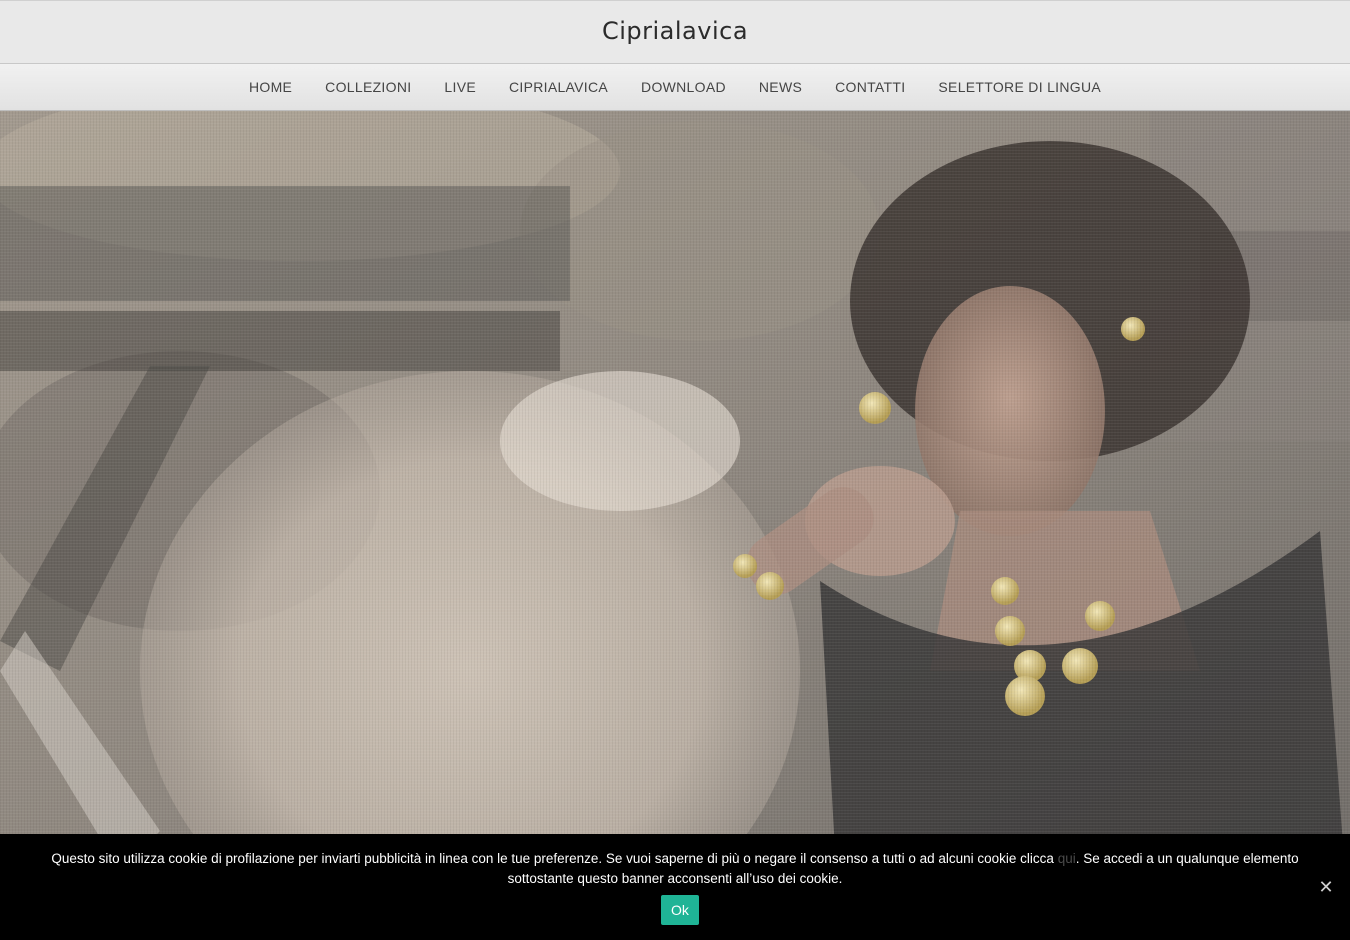 This screenshot has height=940, width=1350. Describe the element at coordinates (1020, 87) in the screenshot. I see `nav-item-language-selector: SELETTORE DI LINGUA` at that location.